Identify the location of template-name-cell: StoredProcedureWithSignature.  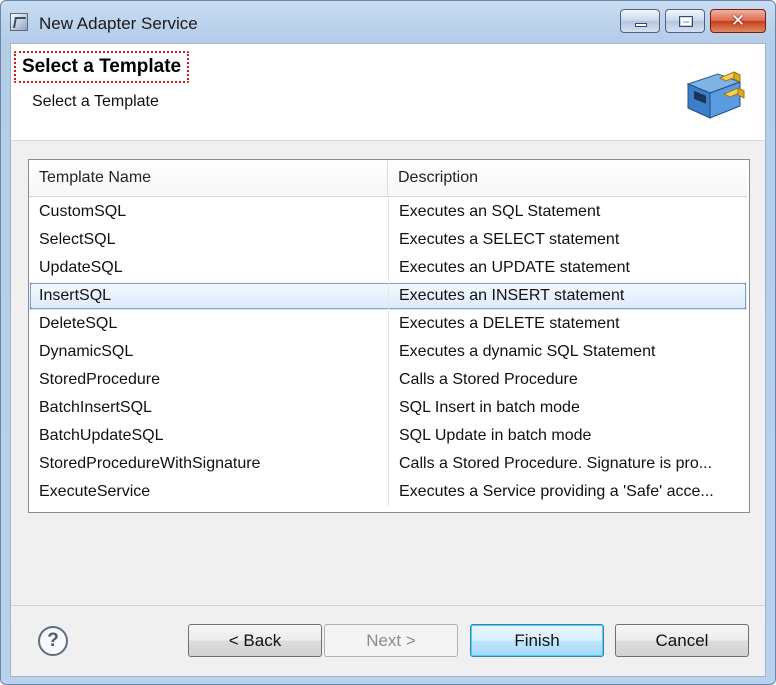
(150, 463).